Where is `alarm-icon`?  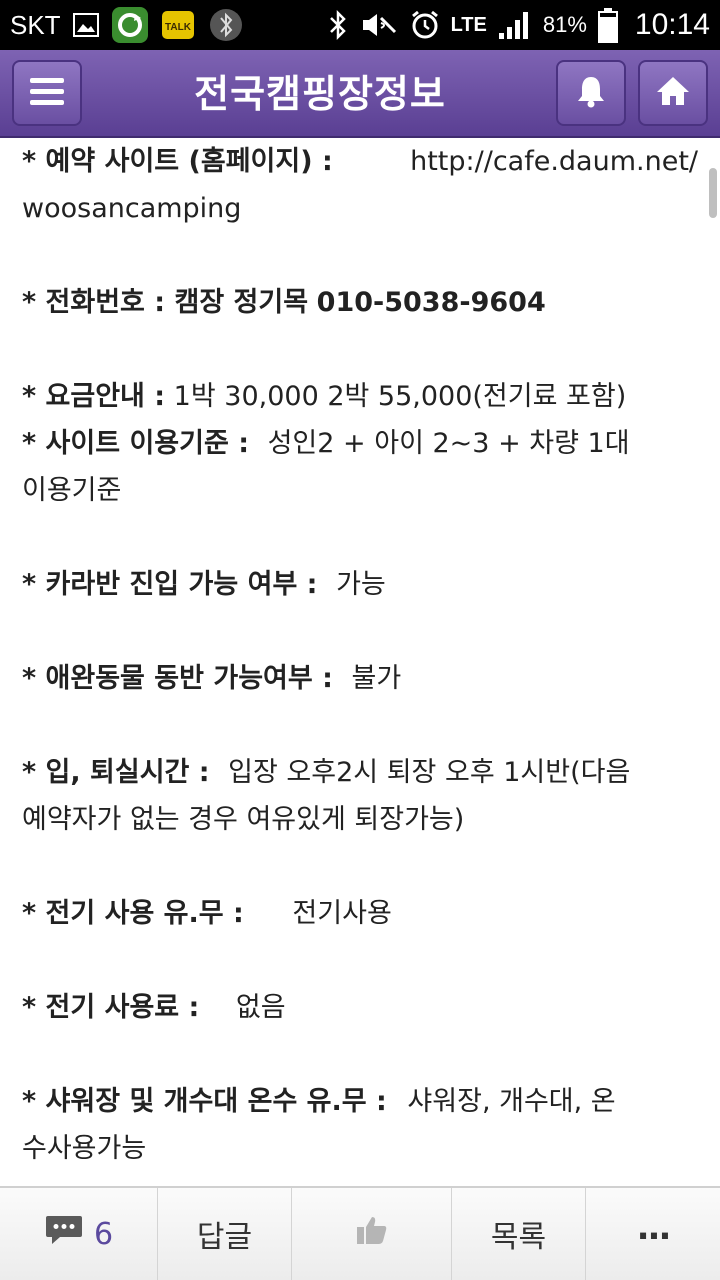
alarm-icon is located at coordinates (425, 25).